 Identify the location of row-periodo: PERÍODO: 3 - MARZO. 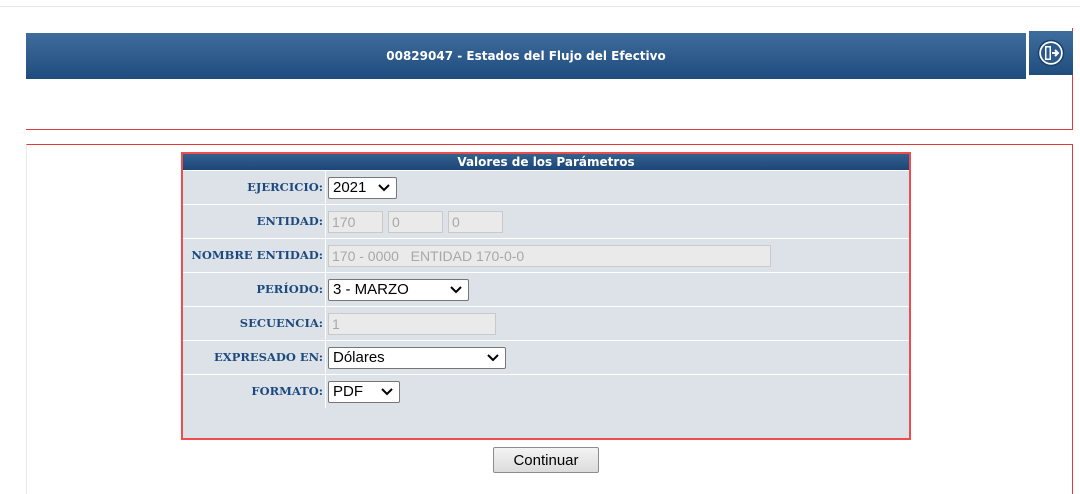
(546, 289).